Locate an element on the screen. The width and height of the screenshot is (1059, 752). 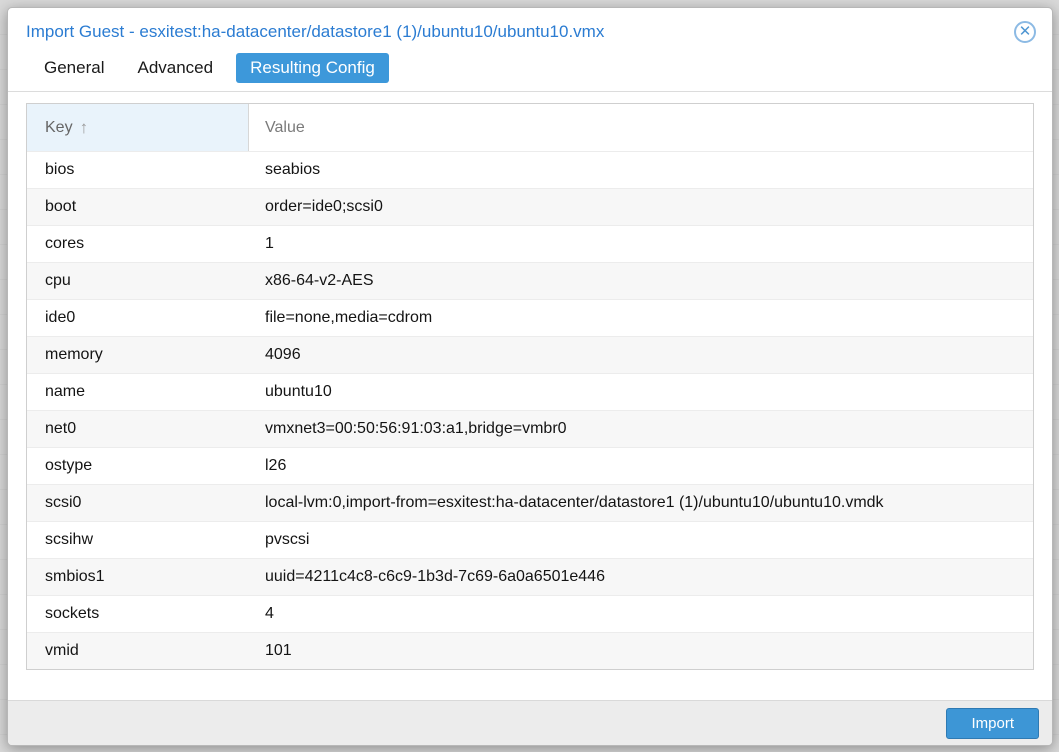
config-value-cell: 1 is located at coordinates (269, 243).